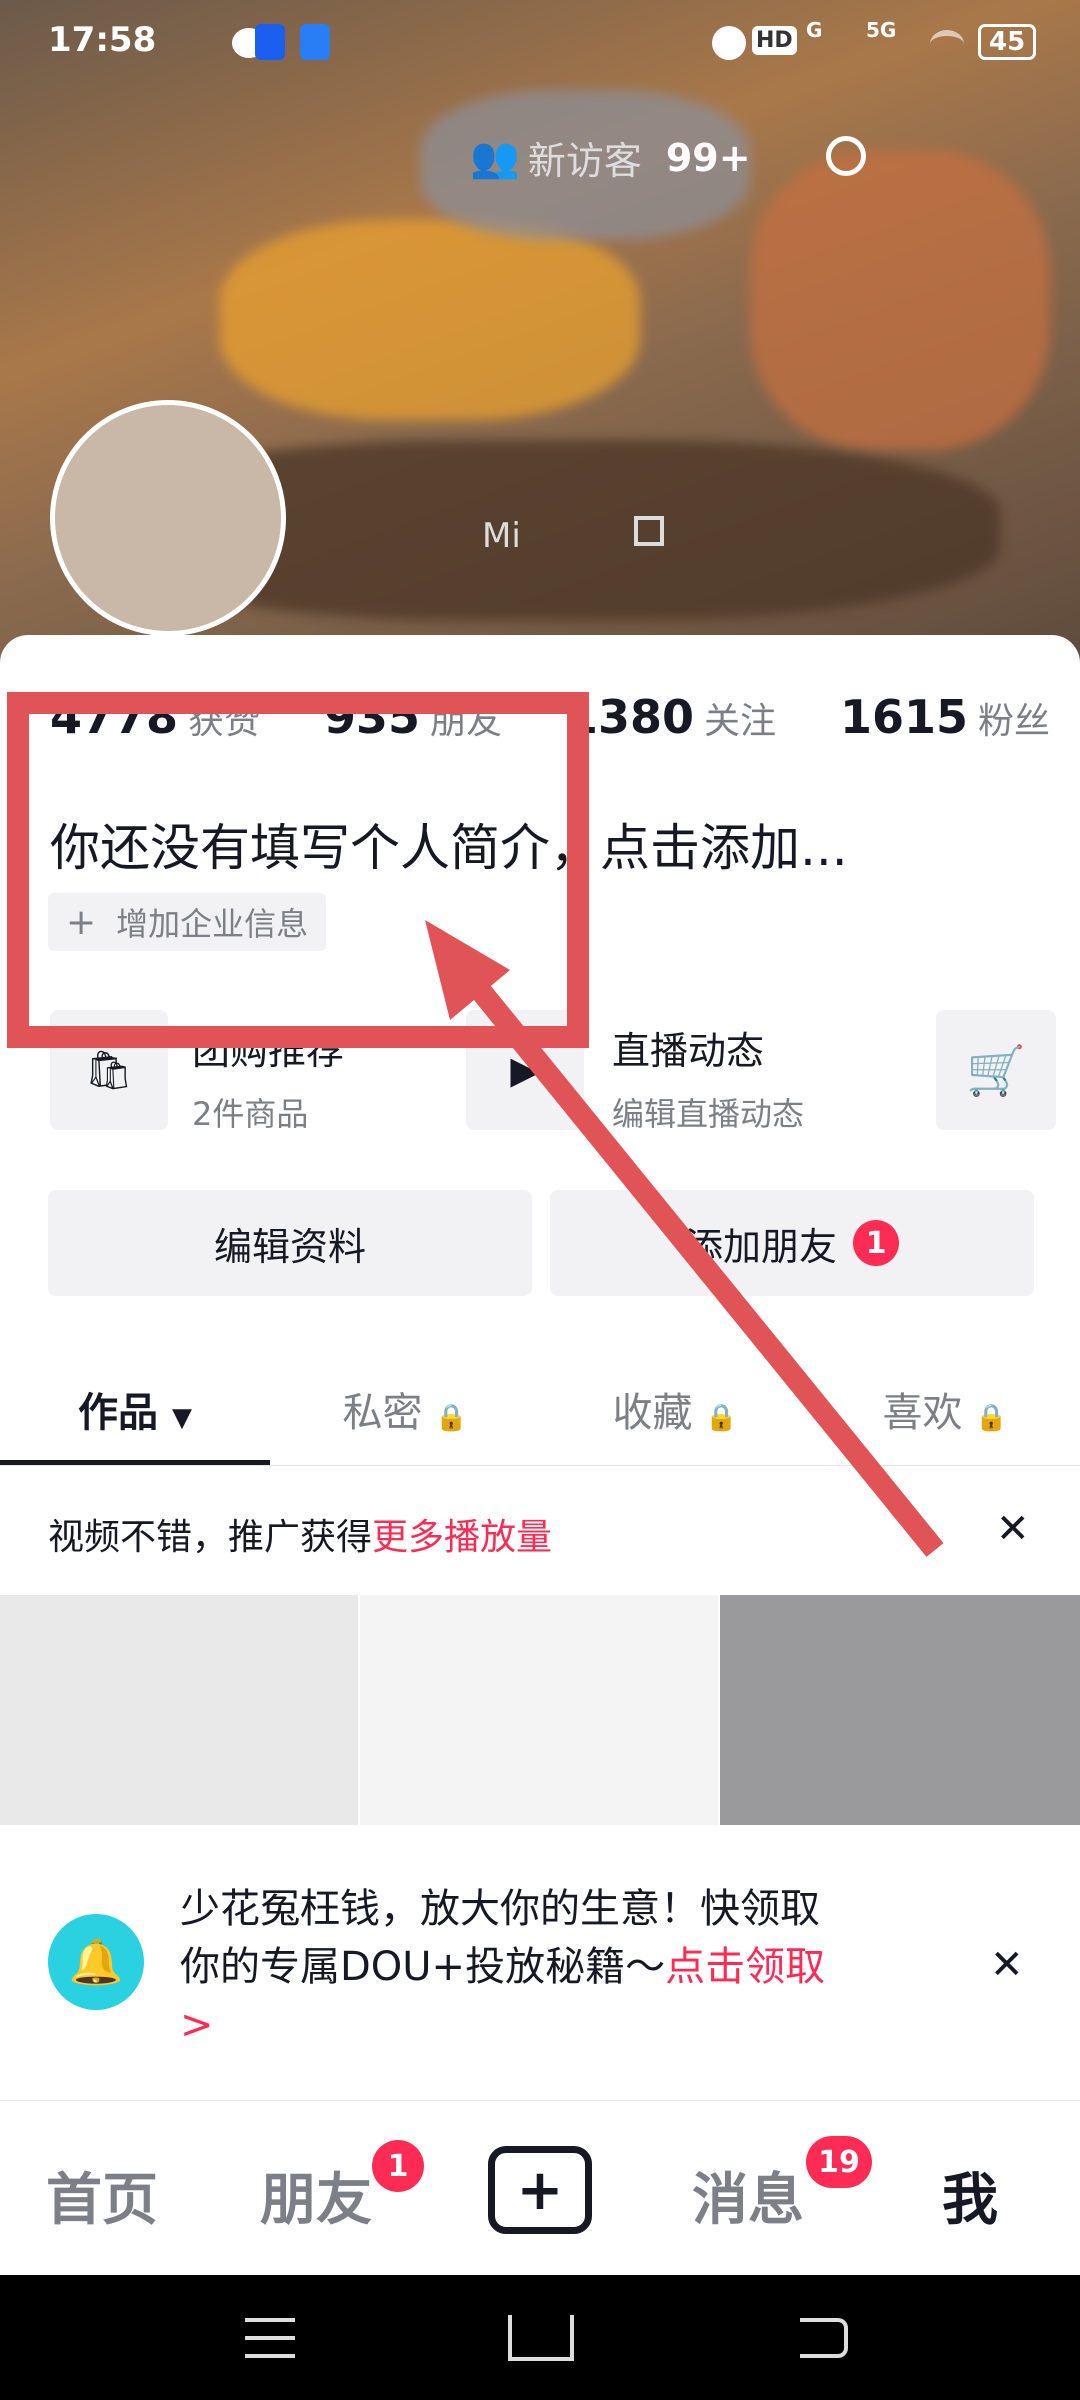 This screenshot has width=1080, height=2400. I want to click on highlight-box, so click(298, 870).